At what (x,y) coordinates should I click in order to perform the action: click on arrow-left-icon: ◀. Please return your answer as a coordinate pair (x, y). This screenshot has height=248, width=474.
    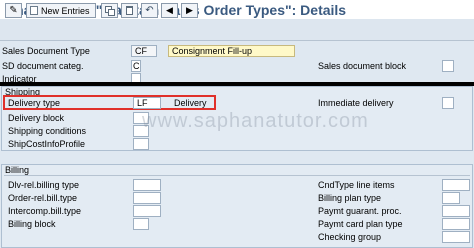
    Looking at the image, I should click on (169, 10).